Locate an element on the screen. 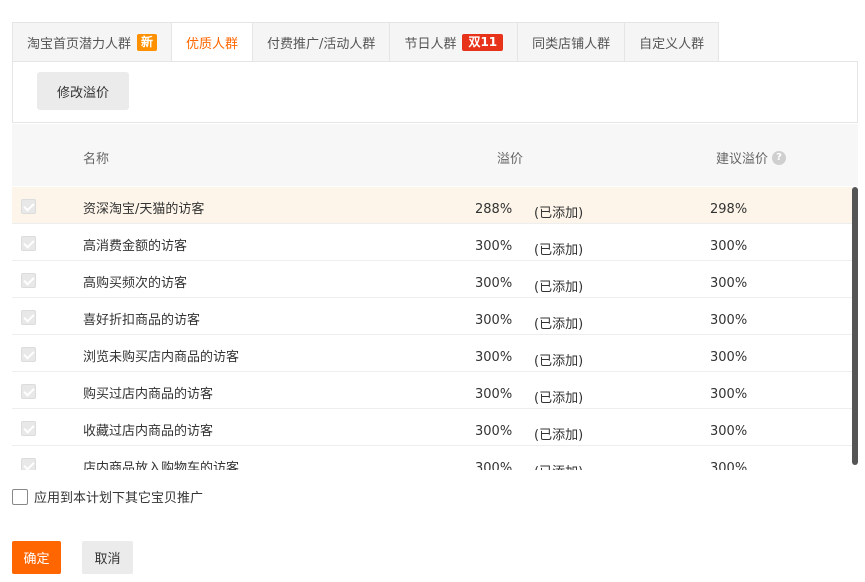  table-row: 浏览未购买店内商品的访客 300% (已添加) 300% is located at coordinates (435, 353).